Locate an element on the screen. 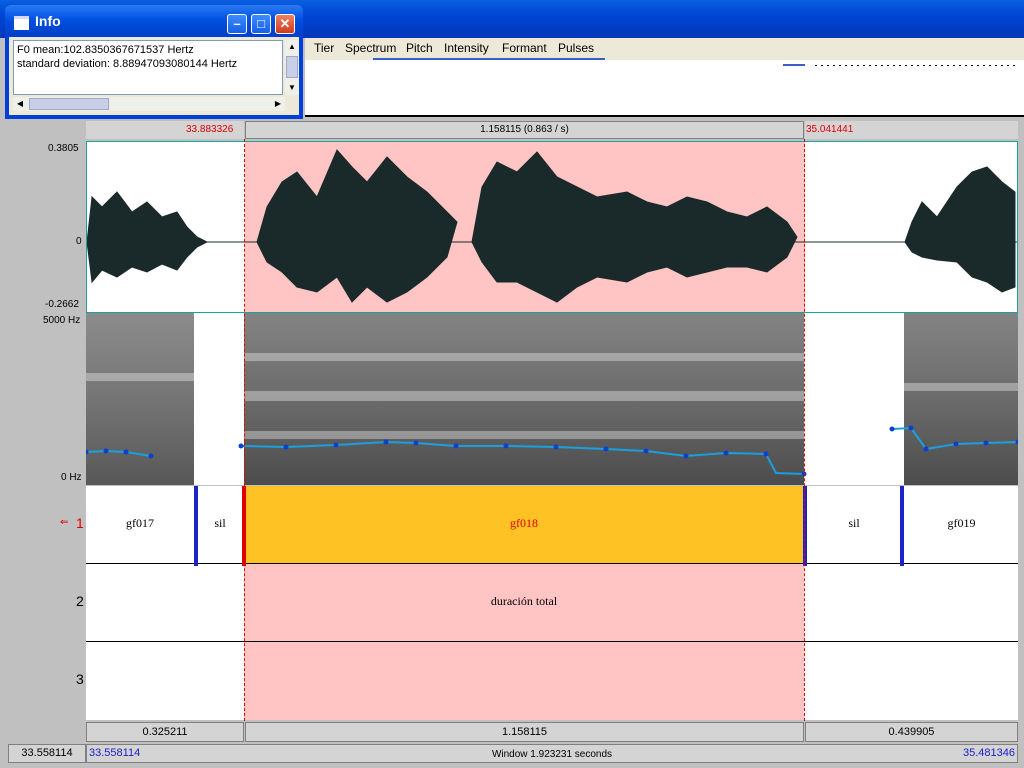  maximize-icon: □ is located at coordinates (261, 24).